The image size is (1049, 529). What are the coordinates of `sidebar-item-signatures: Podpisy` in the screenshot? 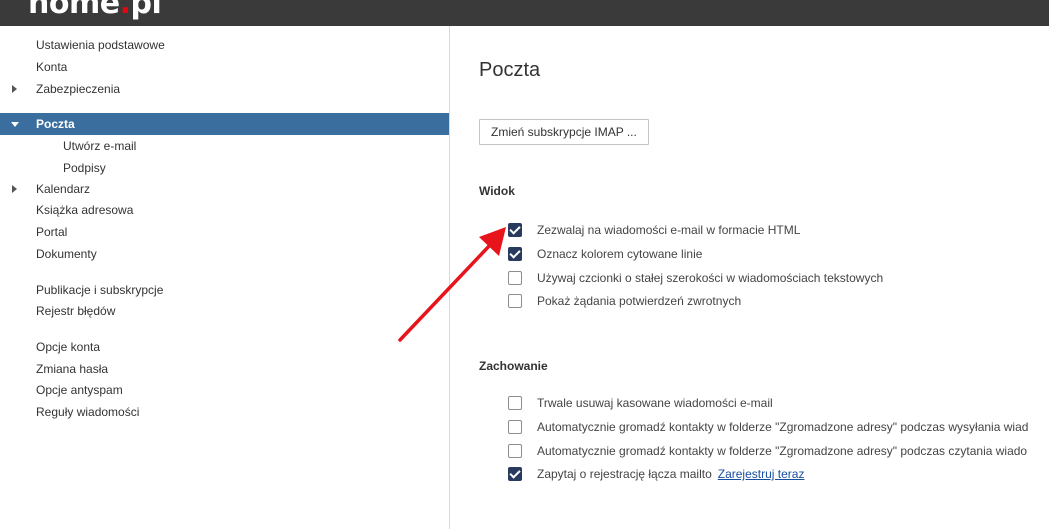 It's located at (224, 168).